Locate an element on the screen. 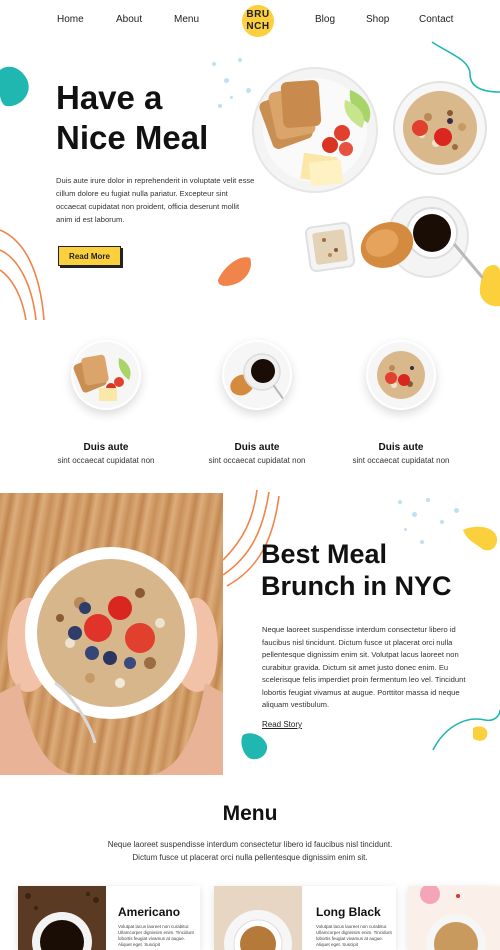 The image size is (500, 950). brunch-title-line-2: Brunch in NYC is located at coordinates (356, 586).